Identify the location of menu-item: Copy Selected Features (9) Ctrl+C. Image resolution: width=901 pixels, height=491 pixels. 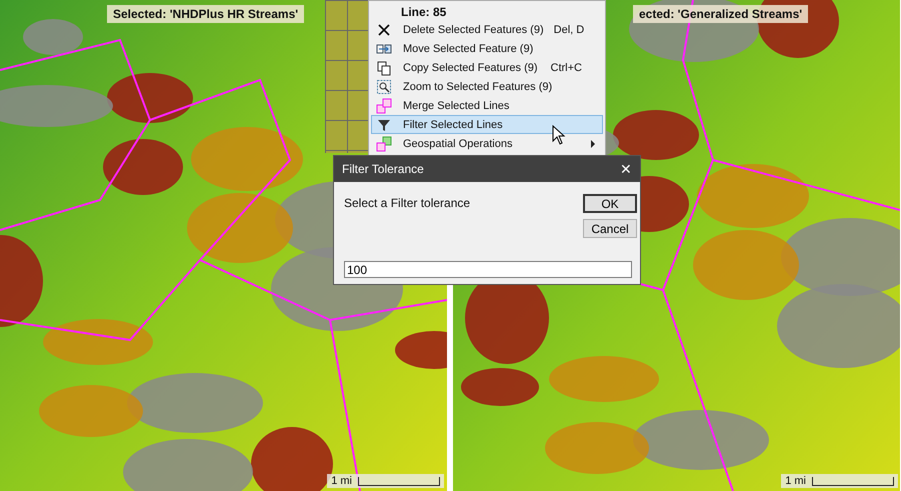
(487, 67).